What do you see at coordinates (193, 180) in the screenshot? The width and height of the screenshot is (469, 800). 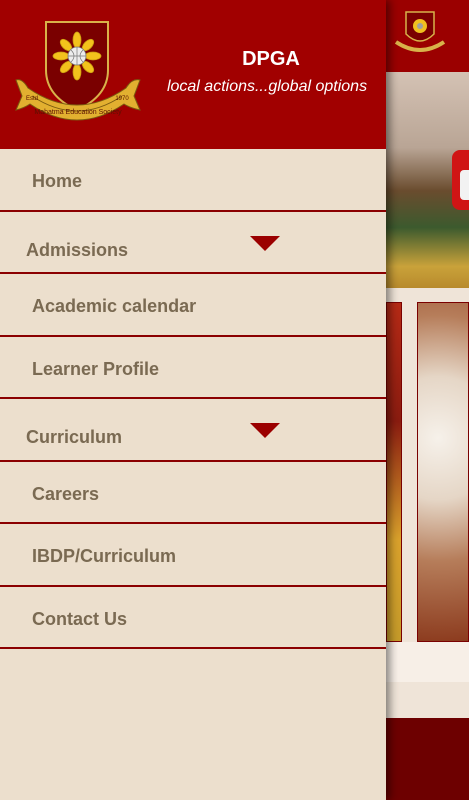 I see `menu-item-home: Home` at bounding box center [193, 180].